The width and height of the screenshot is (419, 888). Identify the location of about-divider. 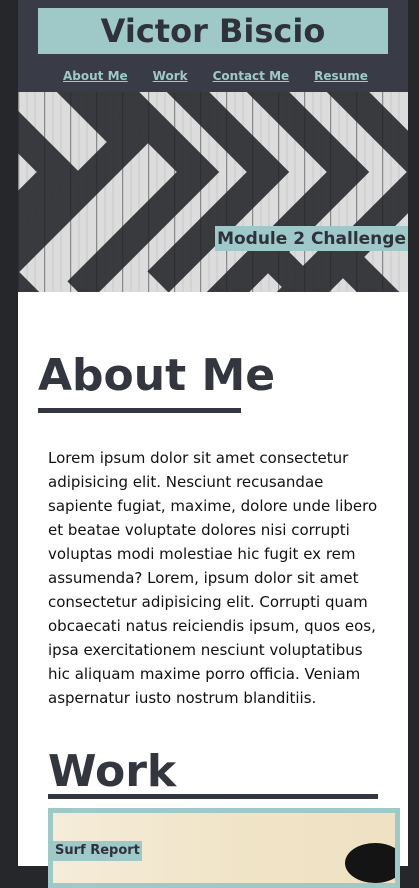
(139, 410).